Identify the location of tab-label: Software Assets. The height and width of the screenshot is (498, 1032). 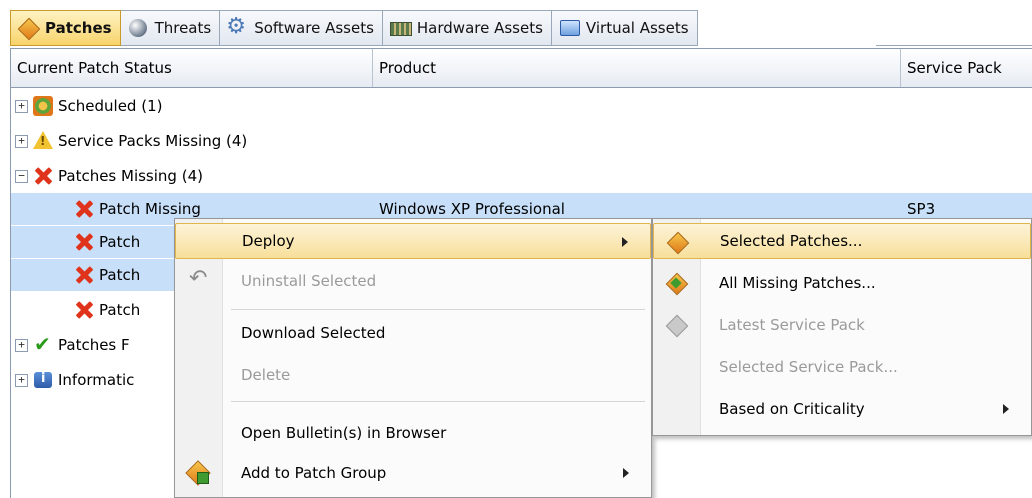
(314, 28).